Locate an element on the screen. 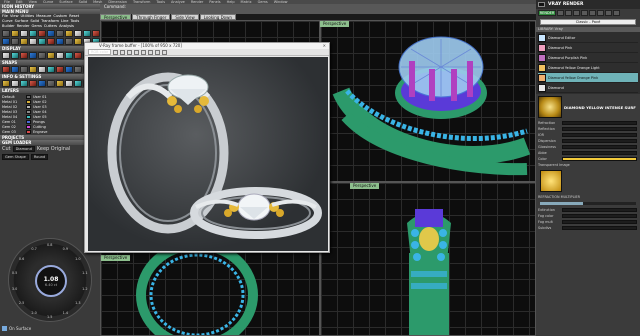 The height and width of the screenshot is (336, 640). main-menu-gems: Gems is located at coordinates (37, 26).